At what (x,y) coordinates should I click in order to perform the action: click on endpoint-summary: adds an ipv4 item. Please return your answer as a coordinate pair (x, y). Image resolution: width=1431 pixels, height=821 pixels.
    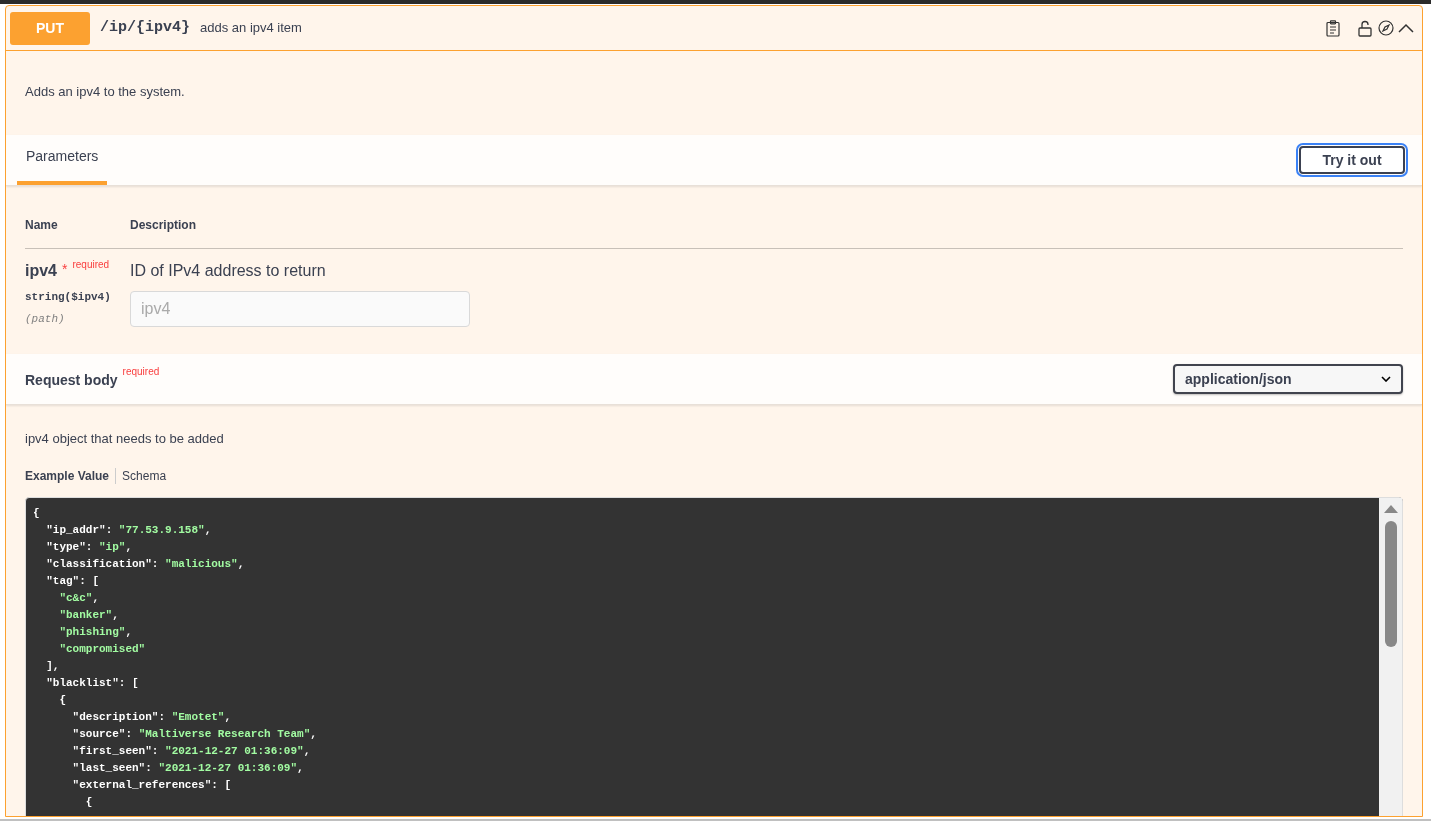
    Looking at the image, I should click on (251, 28).